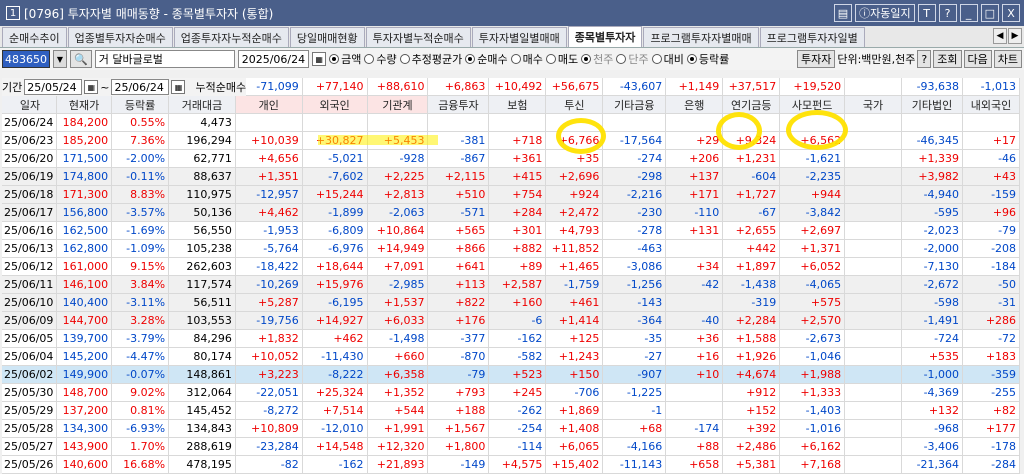 Image resolution: width=1024 pixels, height=474 pixels. Describe the element at coordinates (843, 13) in the screenshot. I see `lock-icon: ▤` at that location.